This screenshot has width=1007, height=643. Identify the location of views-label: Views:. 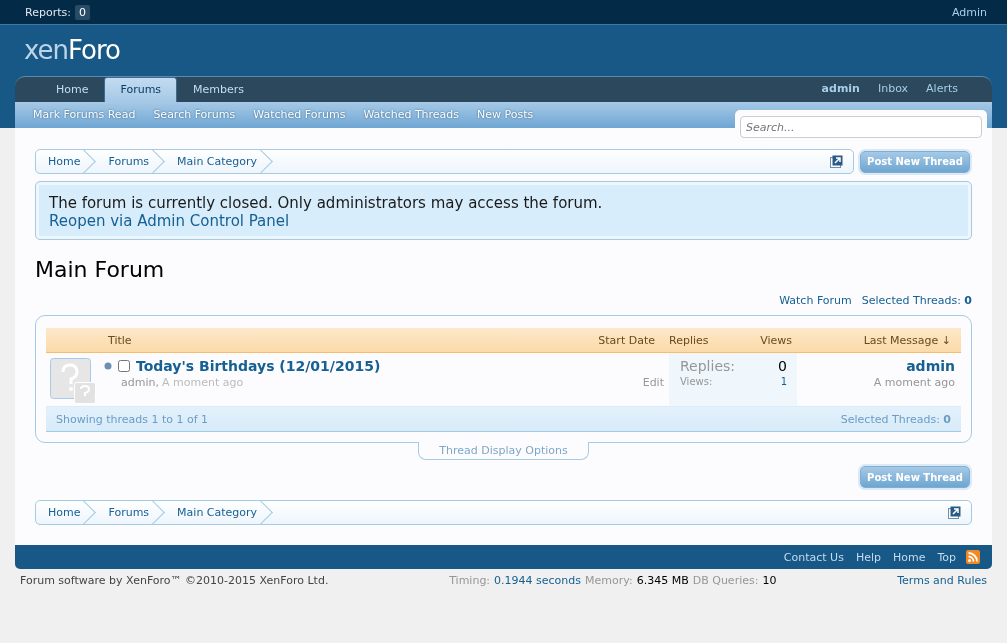
(696, 381).